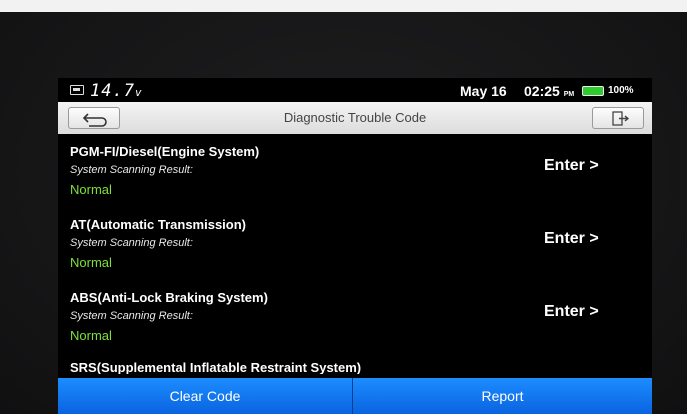 The image size is (687, 414). I want to click on report-button: Report, so click(502, 396).